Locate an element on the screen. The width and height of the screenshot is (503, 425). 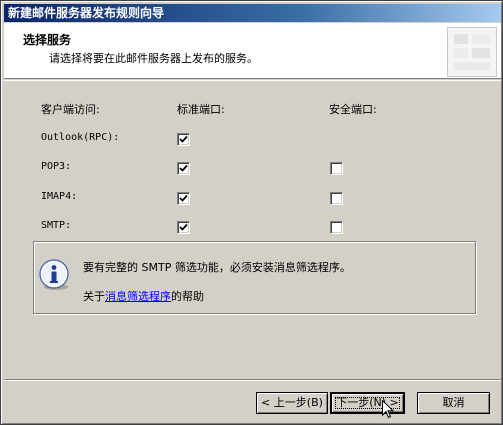
column-header-standard-port: 标准端口: is located at coordinates (201, 109).